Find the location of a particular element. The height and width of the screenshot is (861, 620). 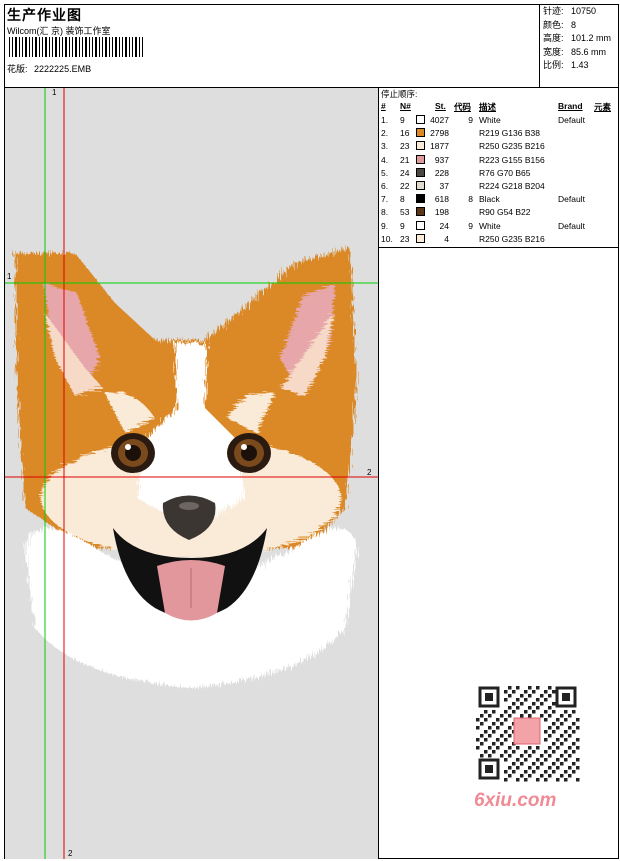

legend-cell-num: 9. is located at coordinates (385, 225).